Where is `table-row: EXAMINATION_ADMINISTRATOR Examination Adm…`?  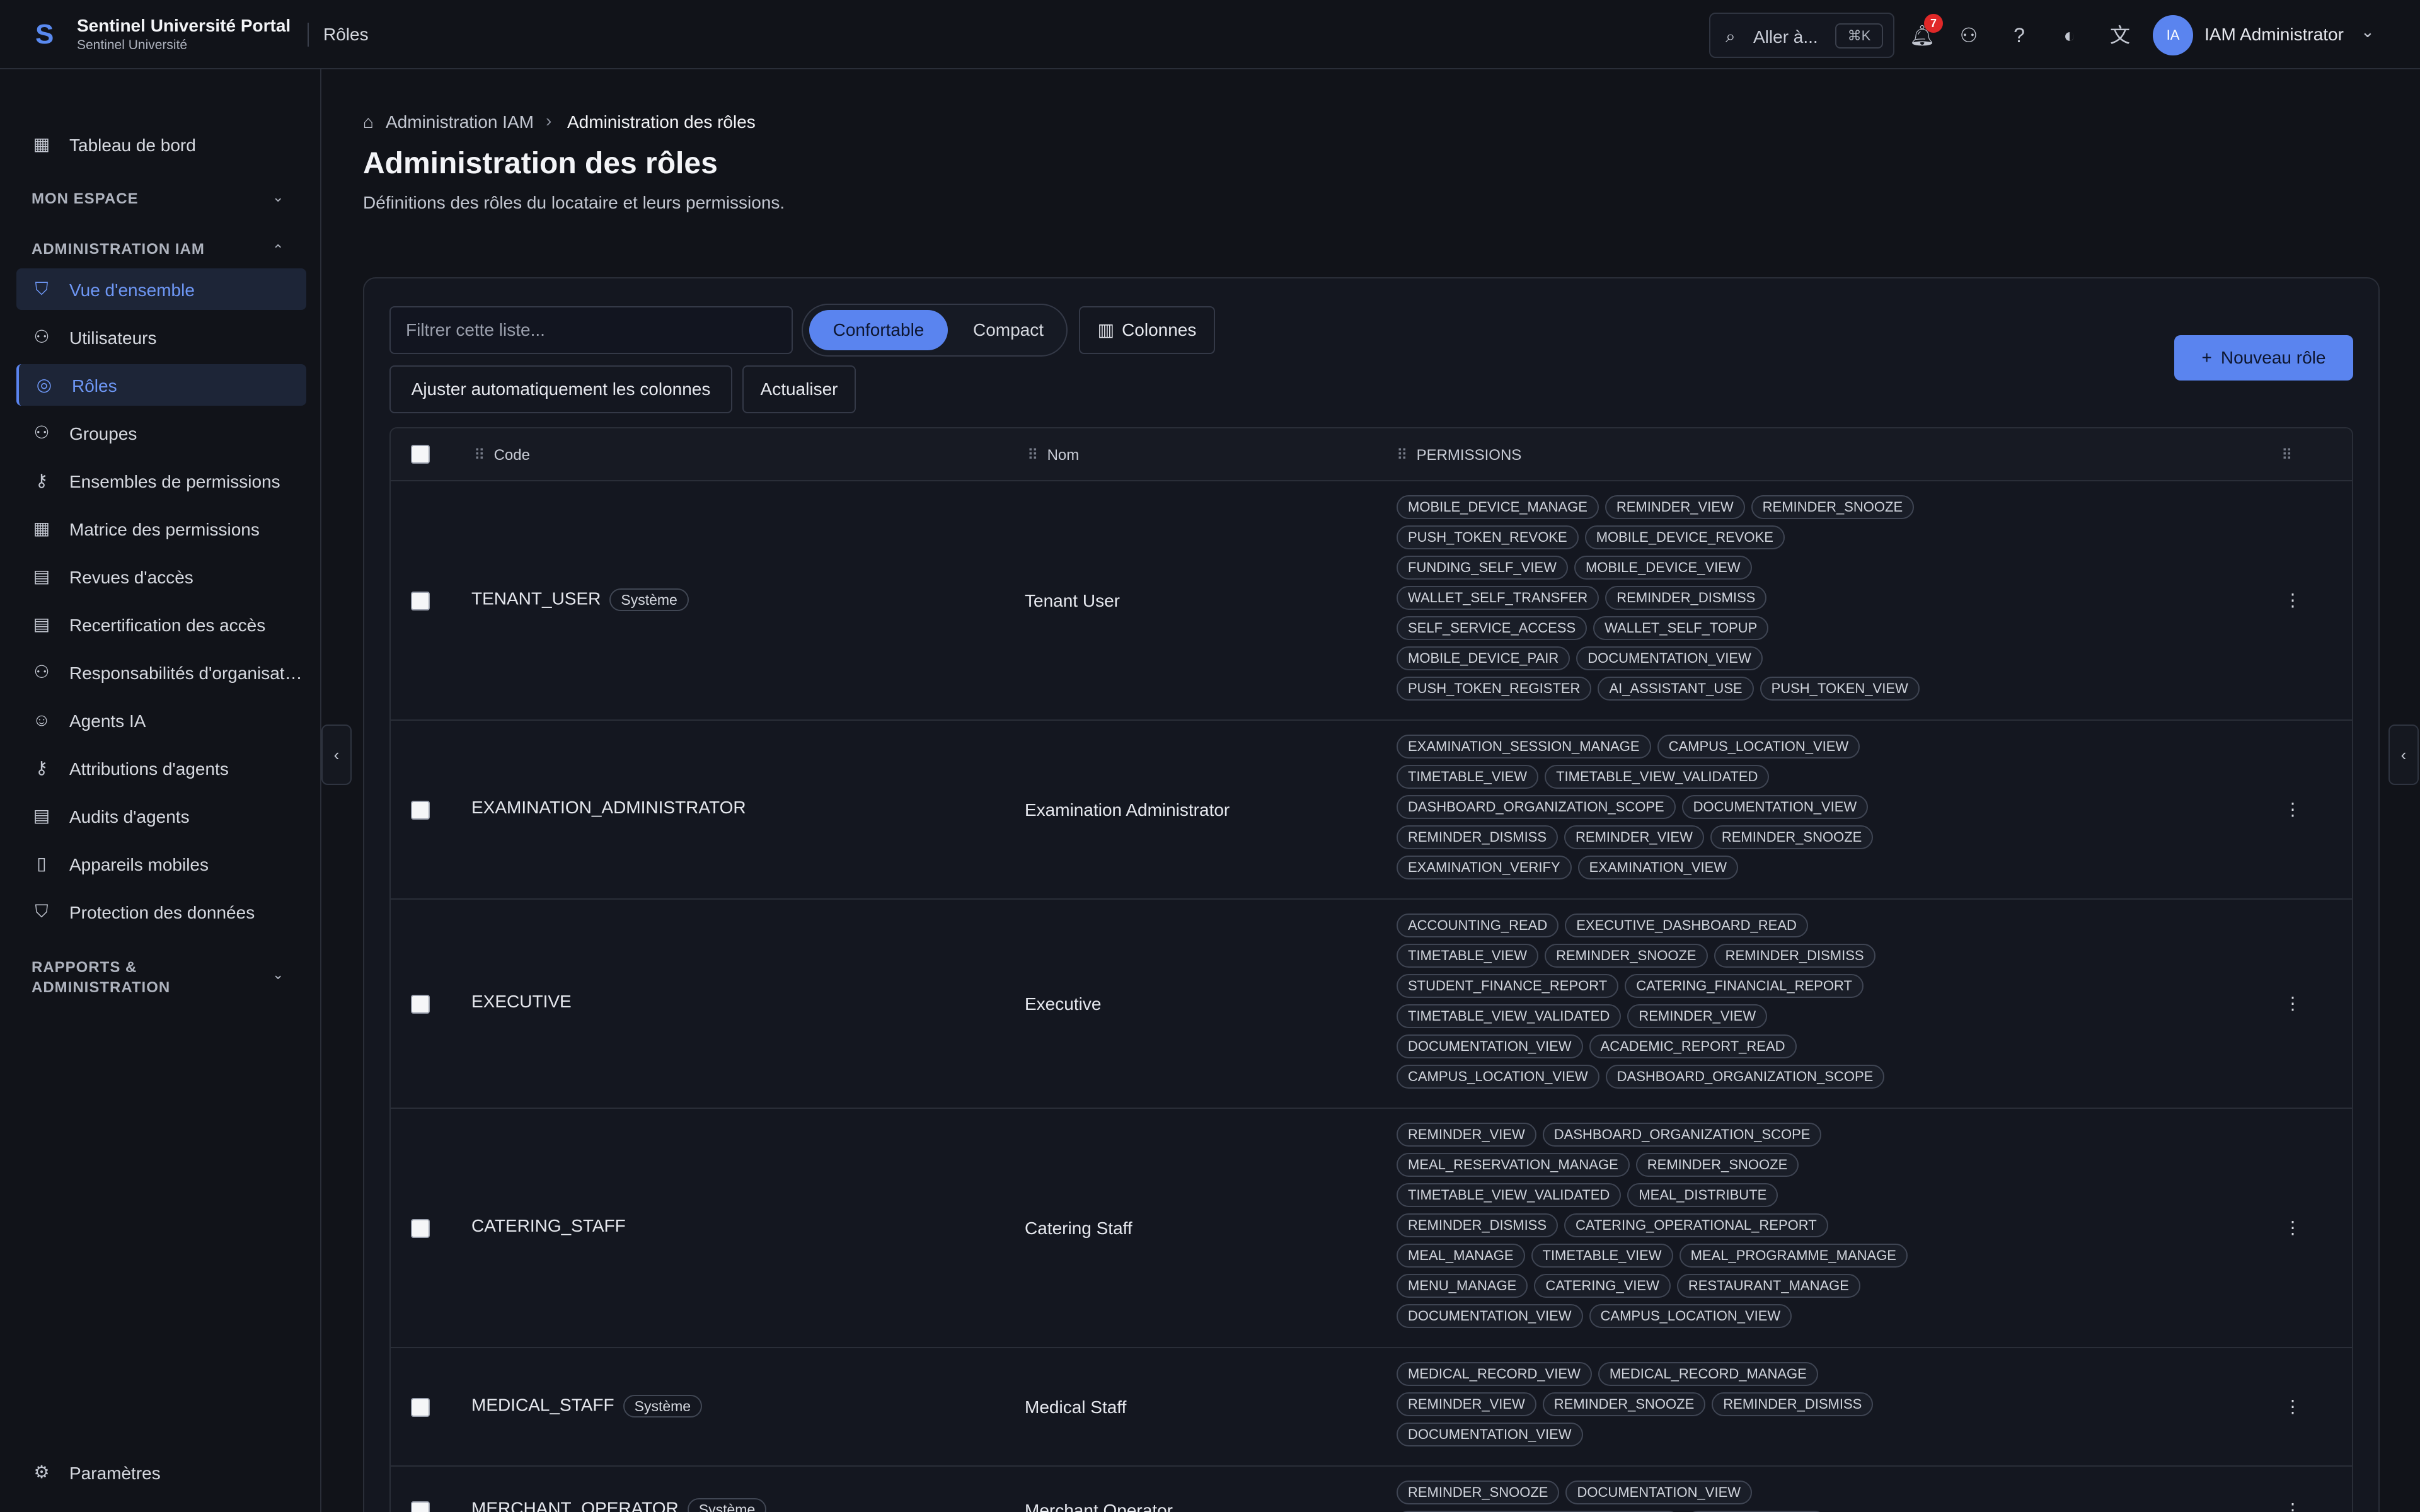
table-row: EXAMINATION_ADMINISTRATOR Examination Adm… is located at coordinates (1371, 810).